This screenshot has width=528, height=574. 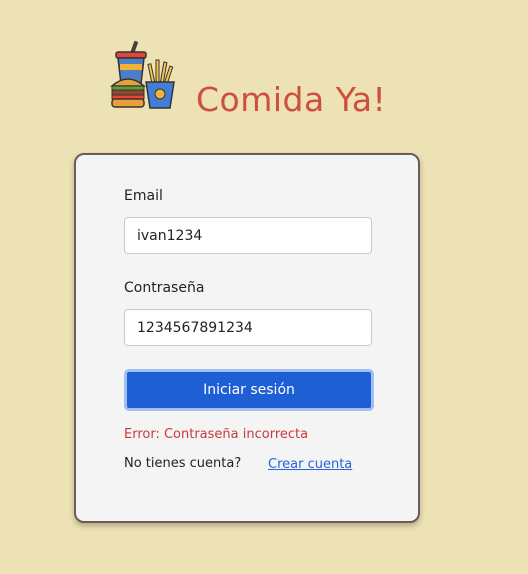 What do you see at coordinates (164, 288) in the screenshot?
I see `password-label: Contraseña` at bounding box center [164, 288].